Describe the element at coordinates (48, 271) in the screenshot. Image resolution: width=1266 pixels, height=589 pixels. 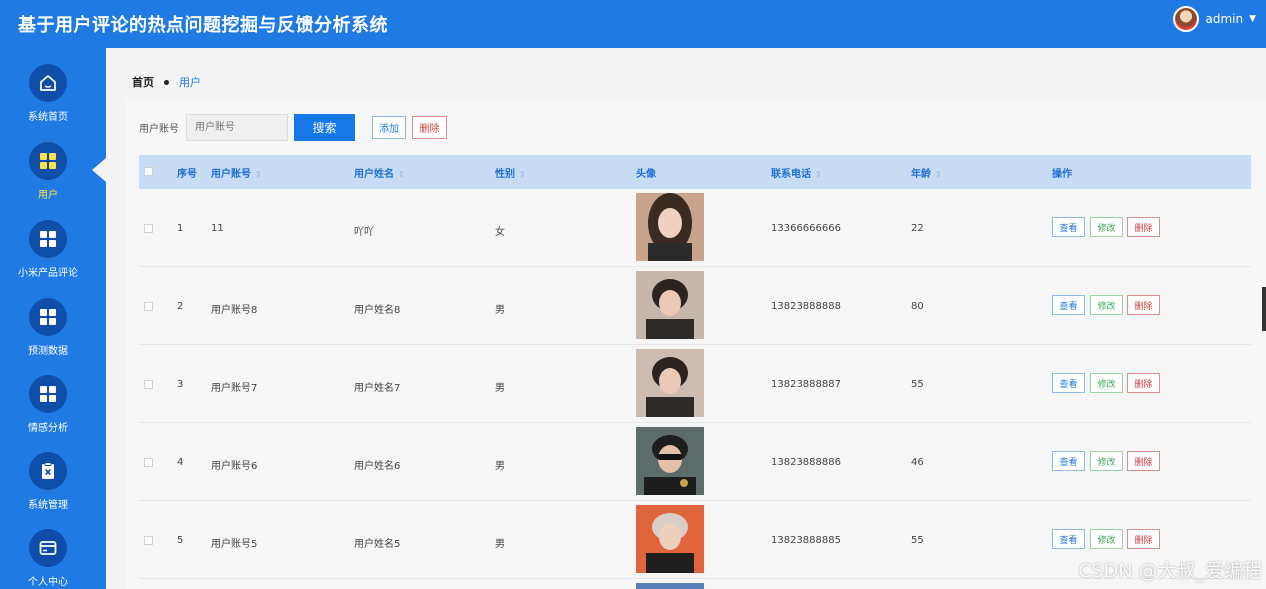
I see `sidebar-item-label: 小米产品评论` at that location.